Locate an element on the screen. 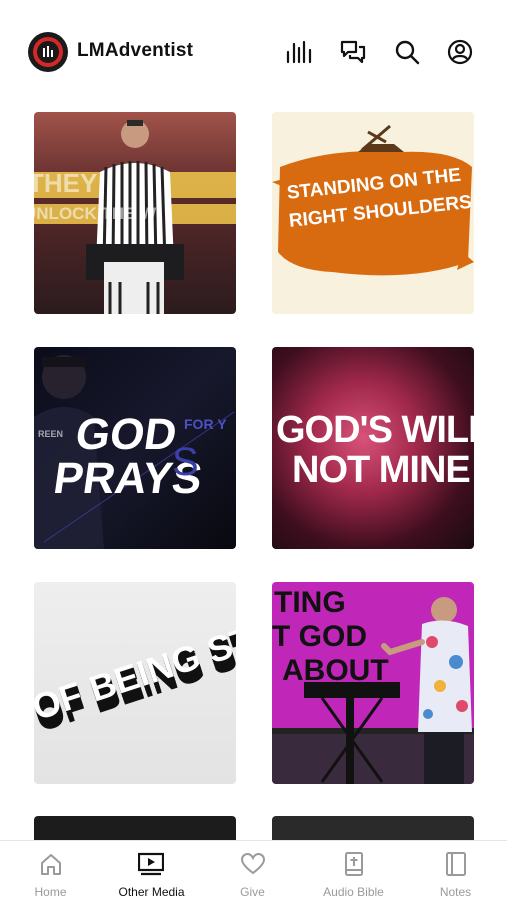  app-logo is located at coordinates (48, 52).